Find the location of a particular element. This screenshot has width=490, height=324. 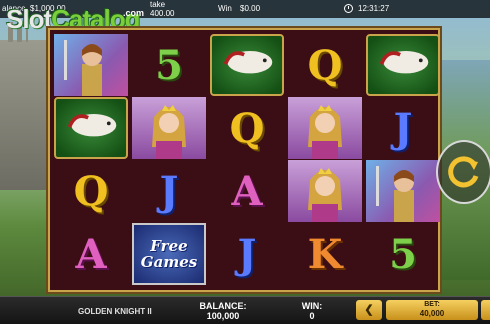

win-label: Win is located at coordinates (225, 8).